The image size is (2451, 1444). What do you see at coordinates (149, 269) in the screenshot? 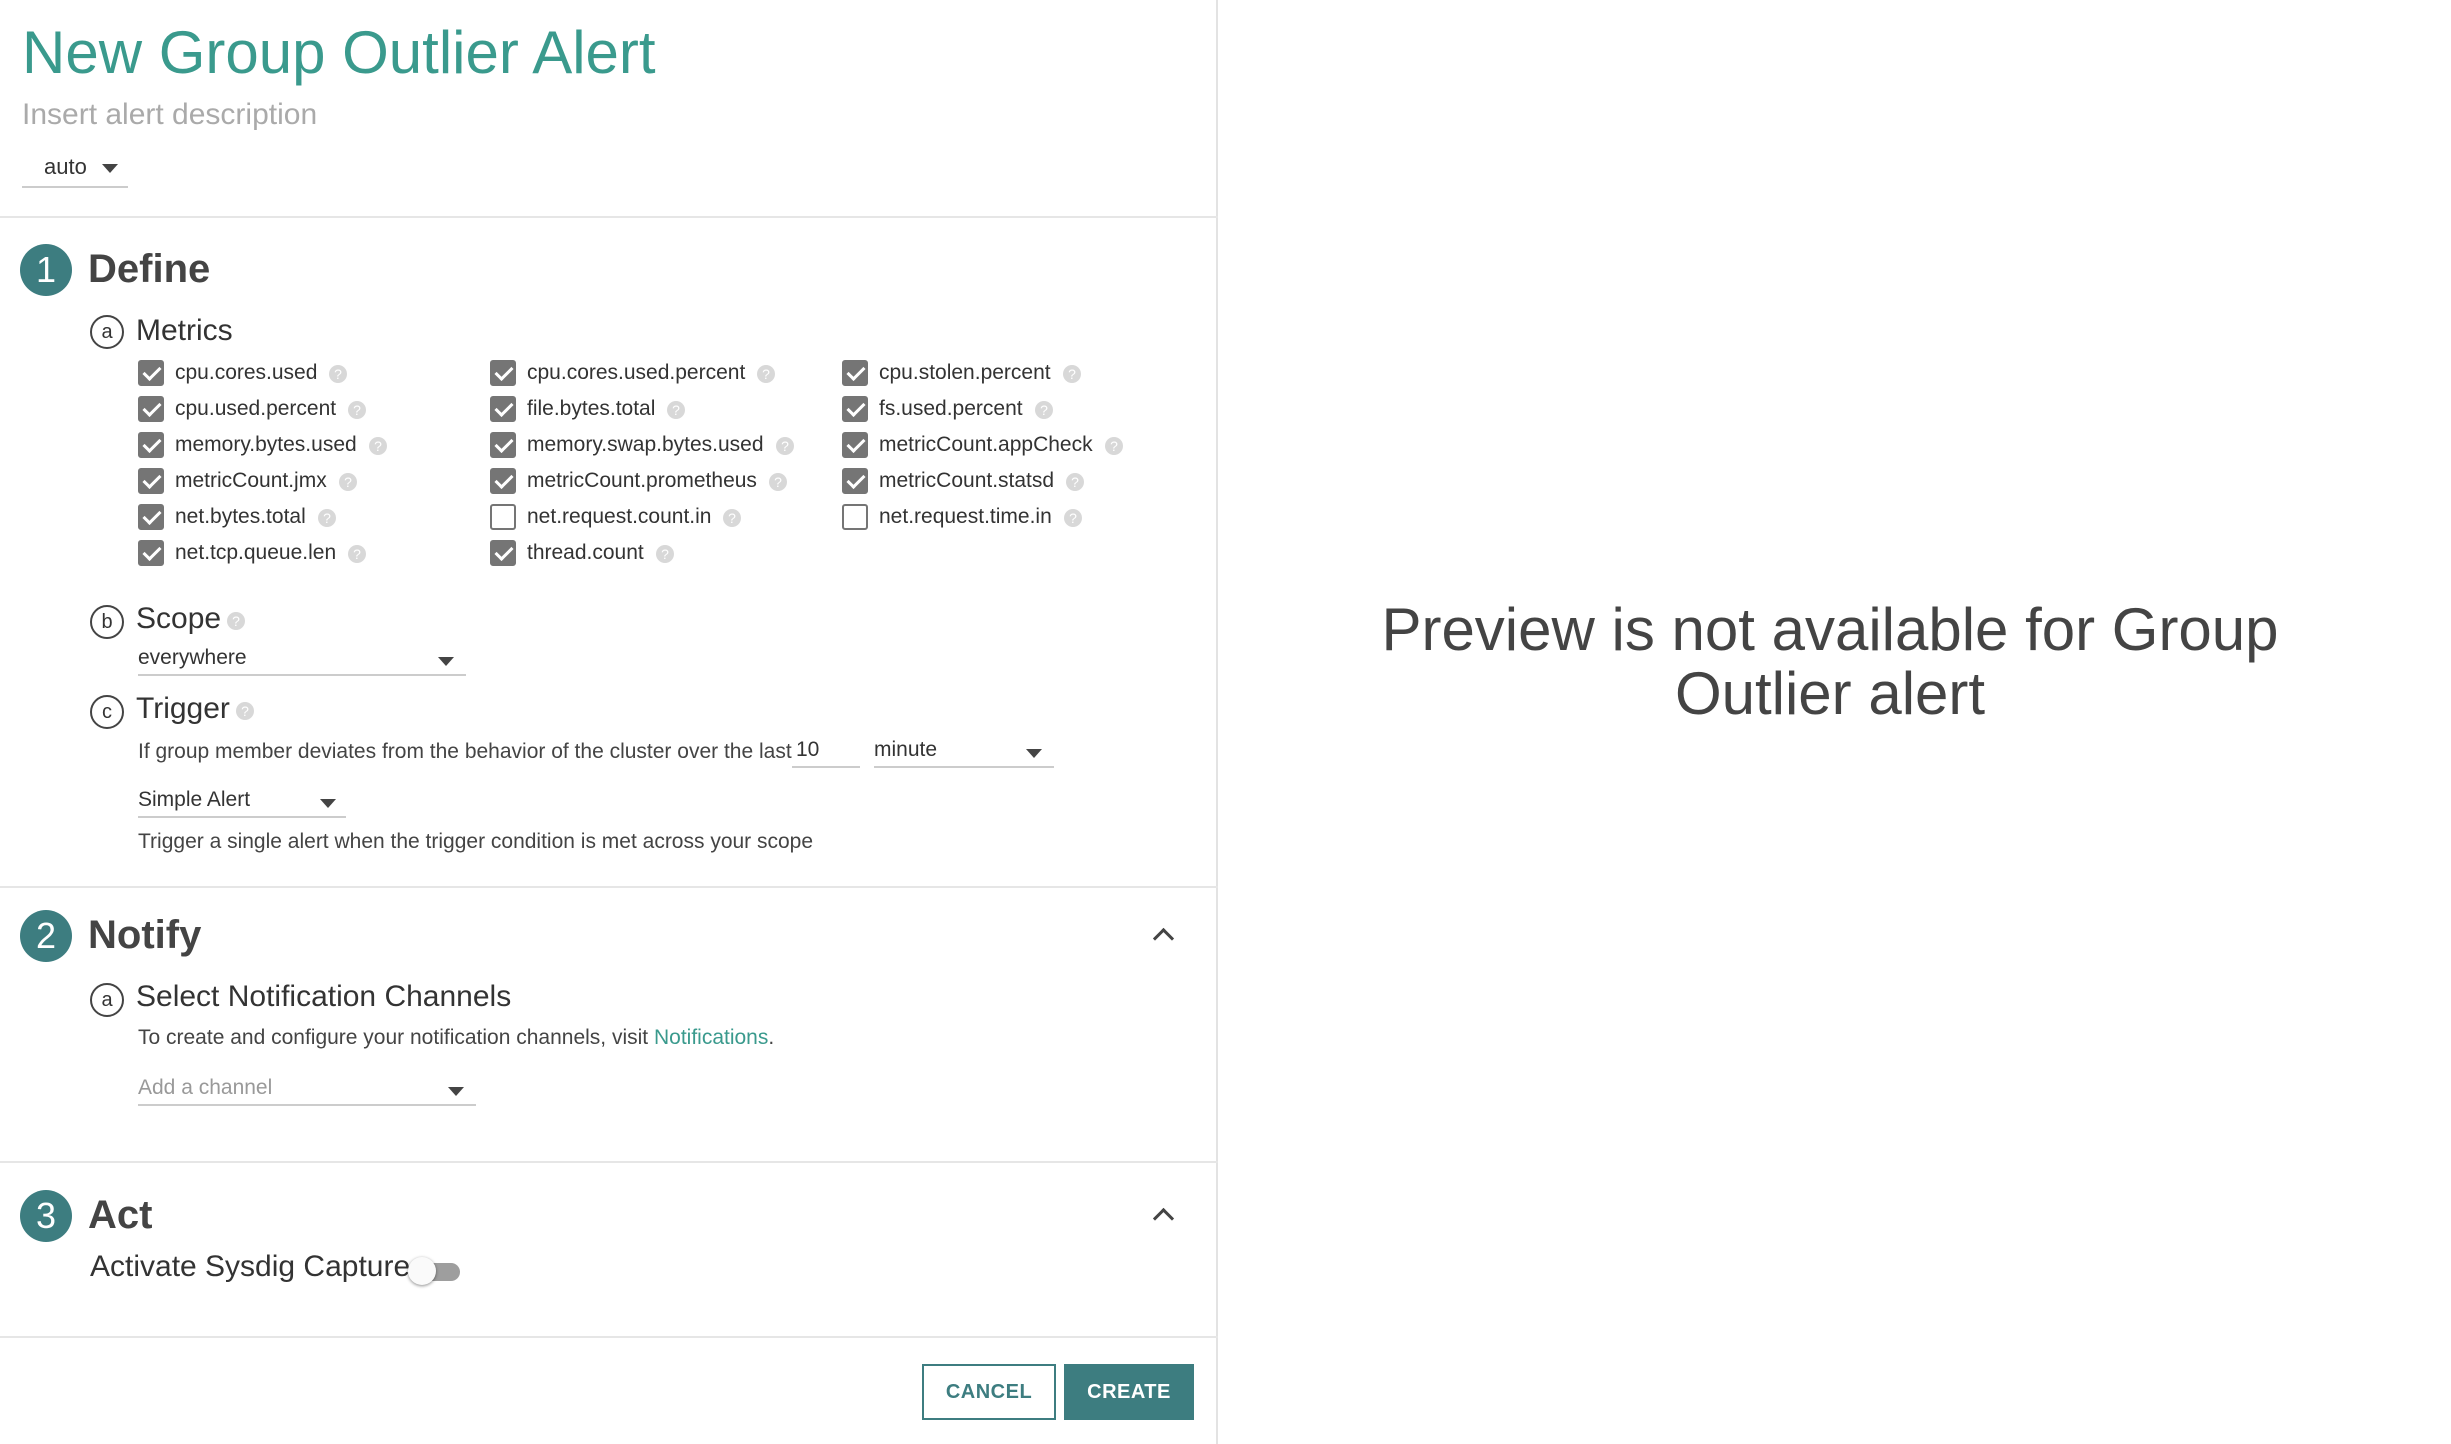
I see `section-title-define: Define` at bounding box center [149, 269].